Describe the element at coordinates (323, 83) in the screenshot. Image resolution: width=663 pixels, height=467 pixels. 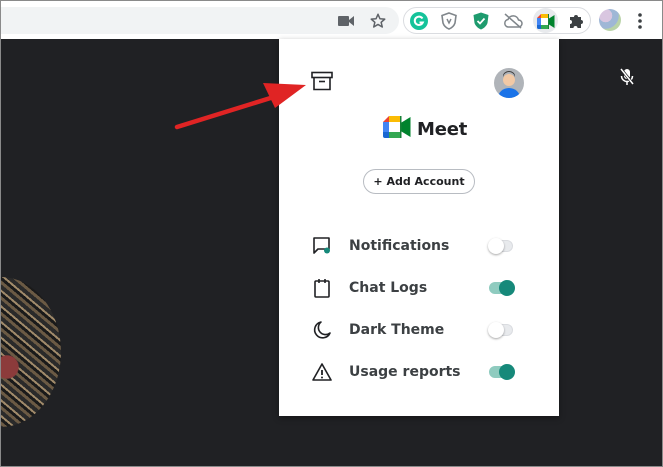
I see `archive-icon` at that location.